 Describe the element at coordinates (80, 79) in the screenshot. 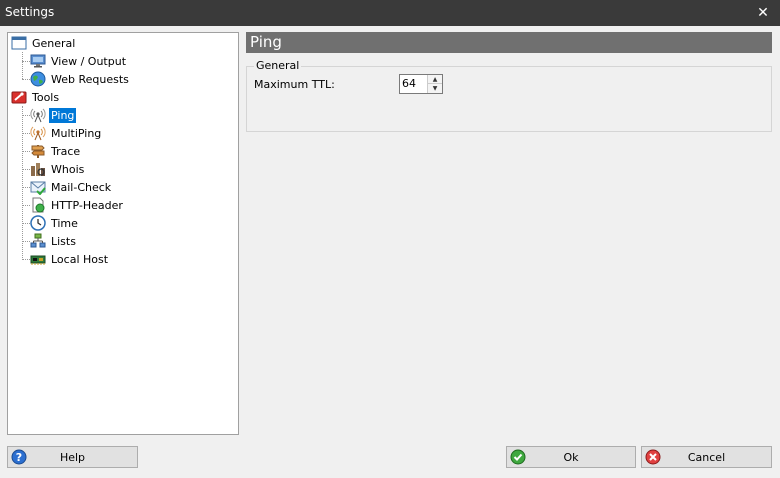

I see `tree-item-web-requests: Web Requests` at that location.